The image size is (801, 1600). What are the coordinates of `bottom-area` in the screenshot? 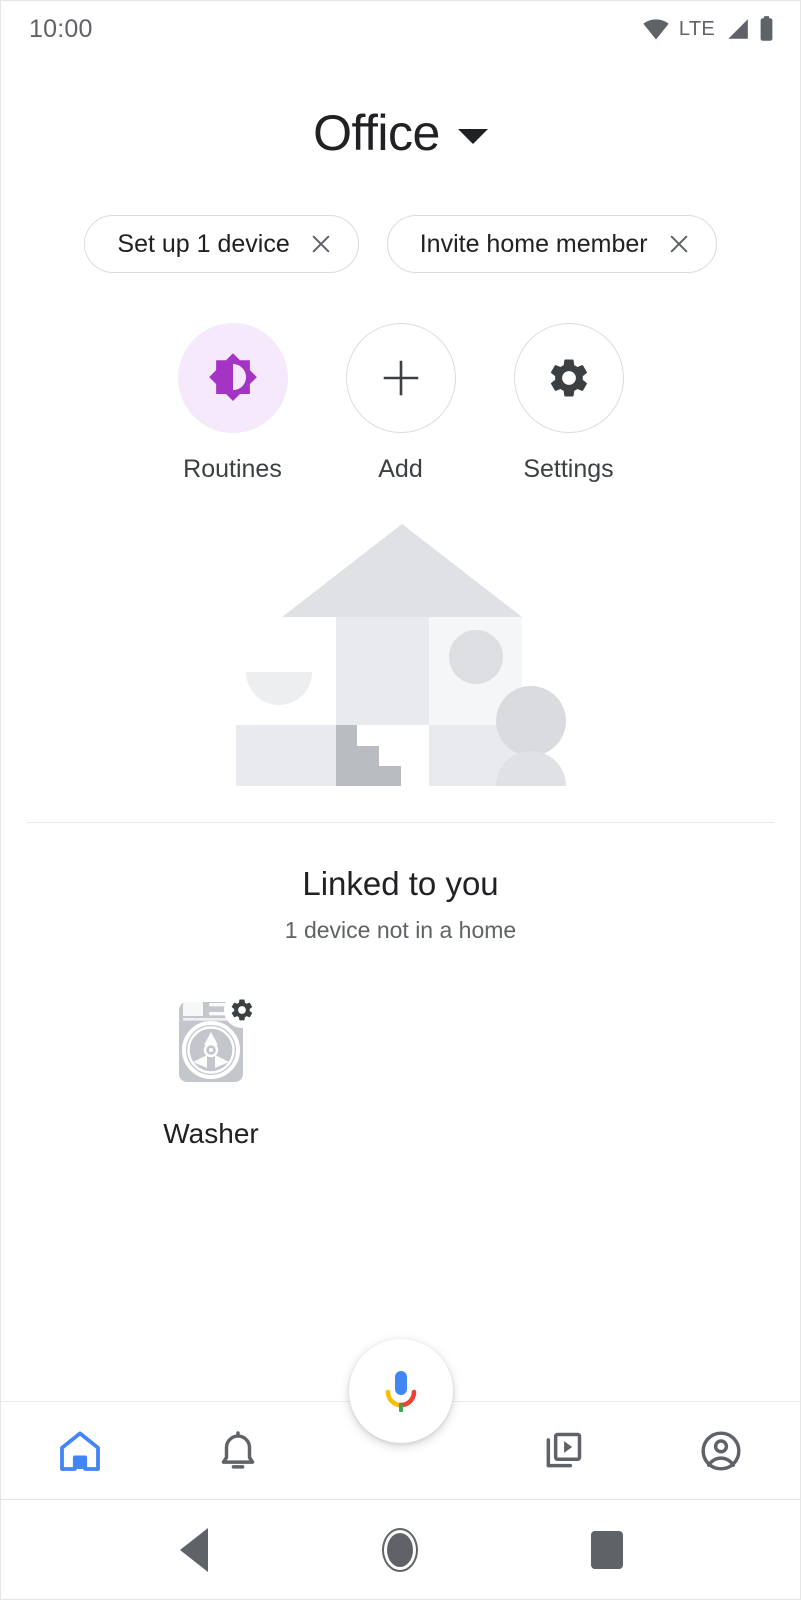 It's located at (400, 1419).